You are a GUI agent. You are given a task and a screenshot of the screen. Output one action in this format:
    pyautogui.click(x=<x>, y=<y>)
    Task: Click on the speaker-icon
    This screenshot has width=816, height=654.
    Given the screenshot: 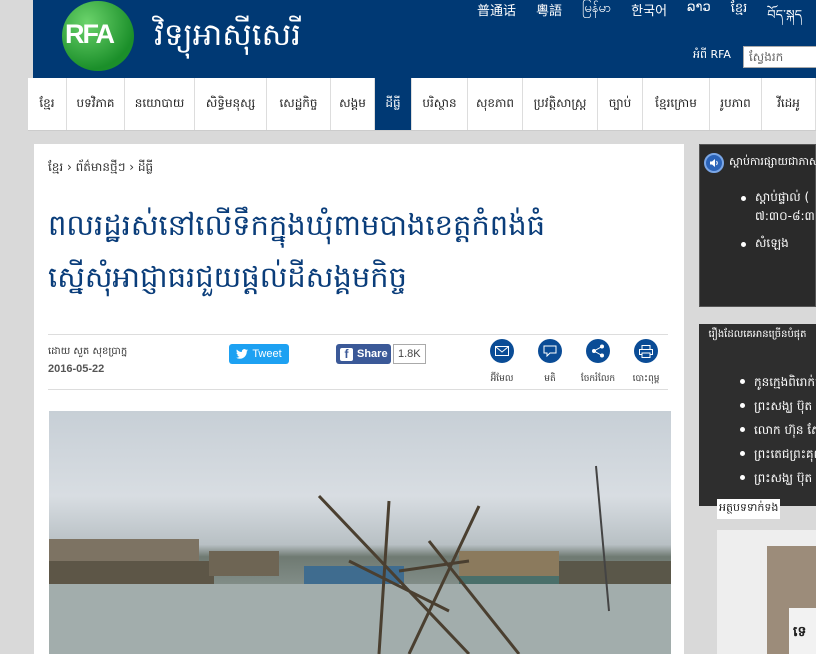 What is the action you would take?
    pyautogui.click(x=714, y=163)
    